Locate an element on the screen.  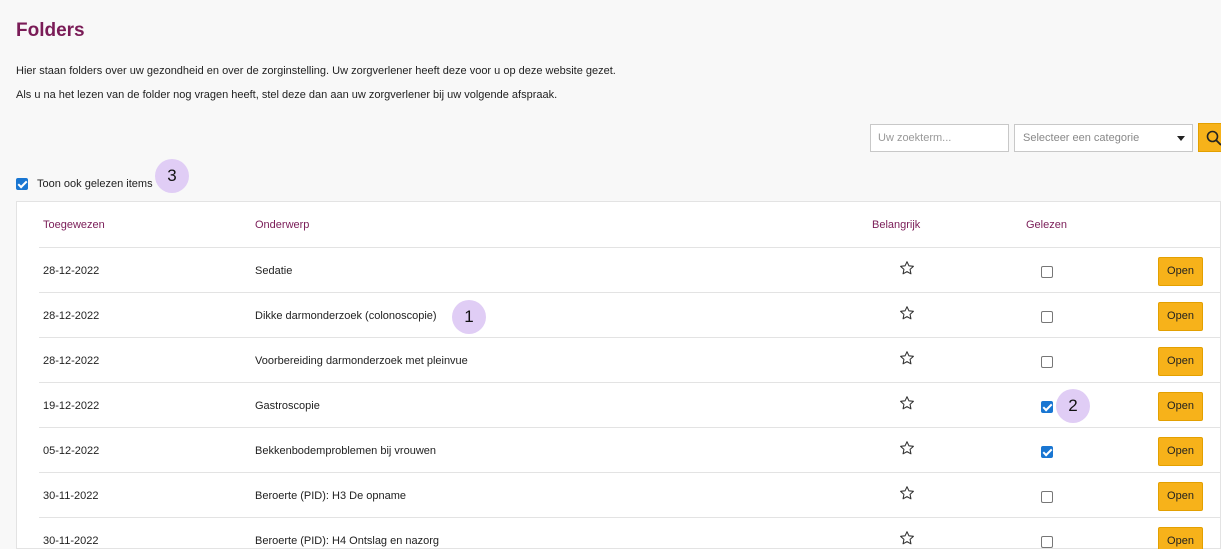
search-input is located at coordinates (939, 138).